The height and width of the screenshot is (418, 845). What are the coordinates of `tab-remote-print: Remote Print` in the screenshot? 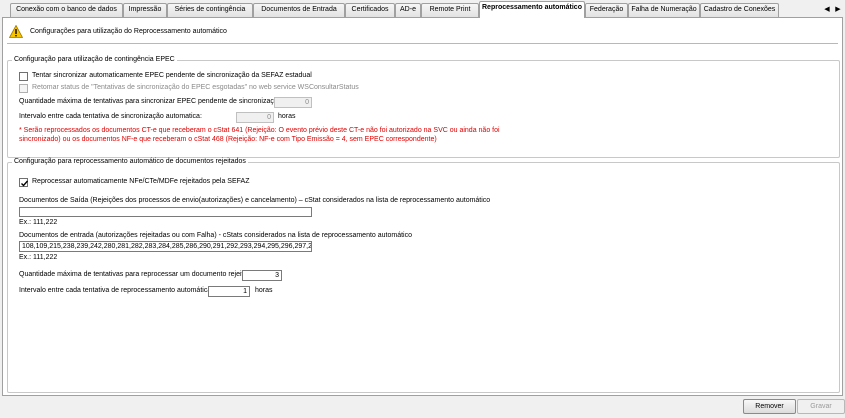 It's located at (450, 10).